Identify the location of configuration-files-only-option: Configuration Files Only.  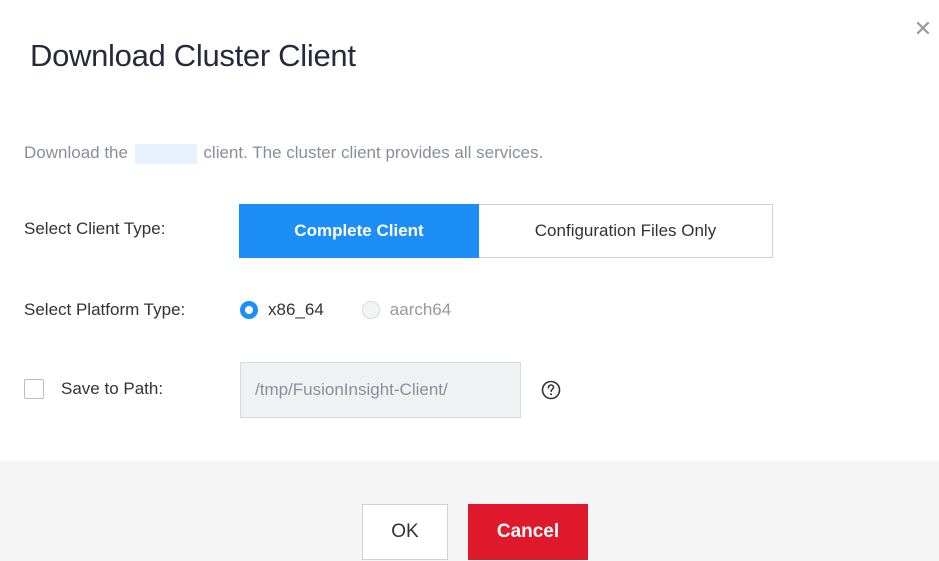
(626, 231).